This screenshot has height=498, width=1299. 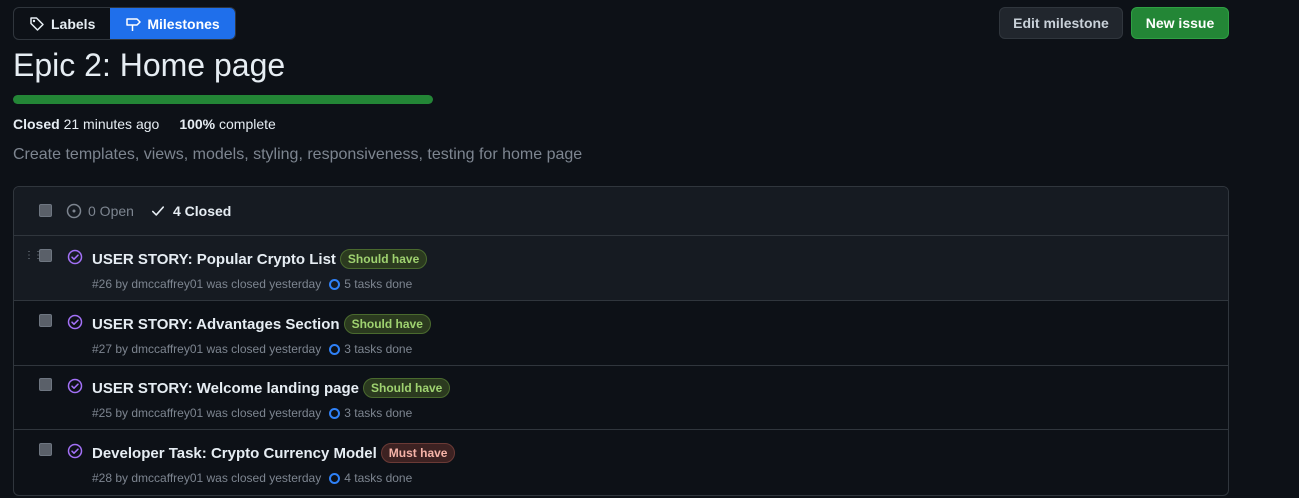 What do you see at coordinates (197, 124) in the screenshot?
I see `complete-percent: 100%` at bounding box center [197, 124].